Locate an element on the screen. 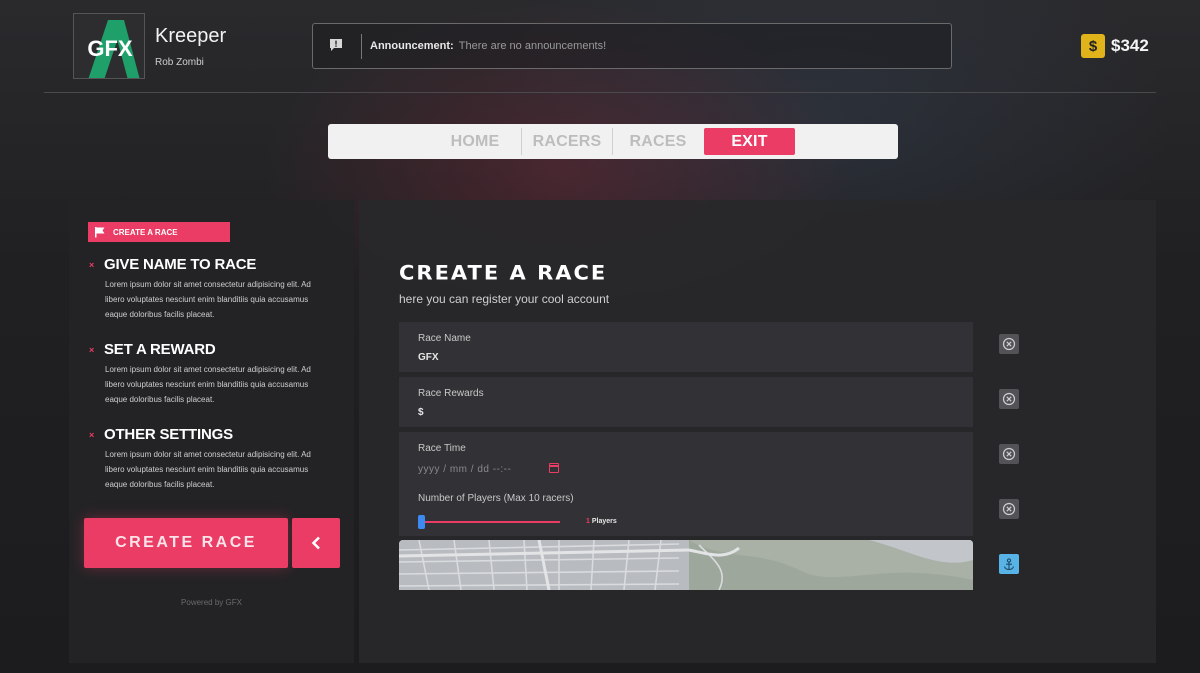  profile-name: Kreeper is located at coordinates (191, 36).